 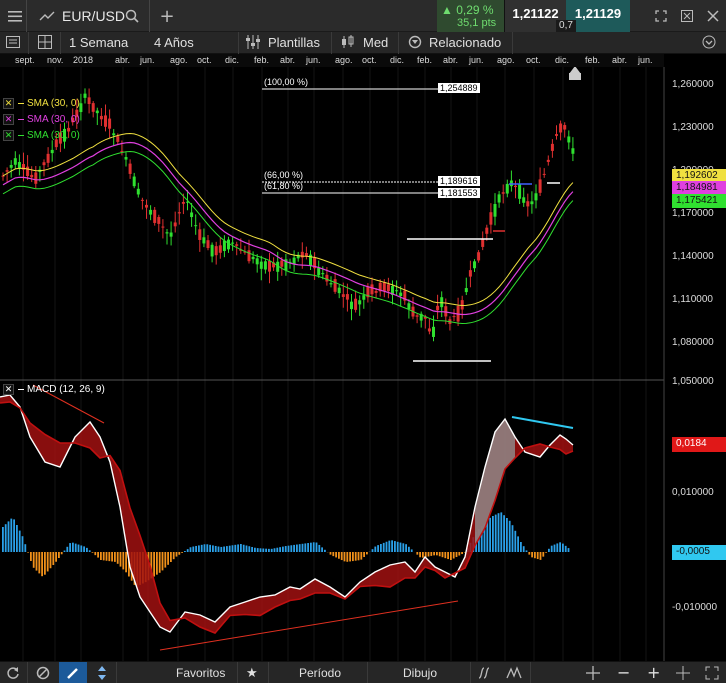 I want to click on price-tag-magenta: 1,184981, so click(x=699, y=188).